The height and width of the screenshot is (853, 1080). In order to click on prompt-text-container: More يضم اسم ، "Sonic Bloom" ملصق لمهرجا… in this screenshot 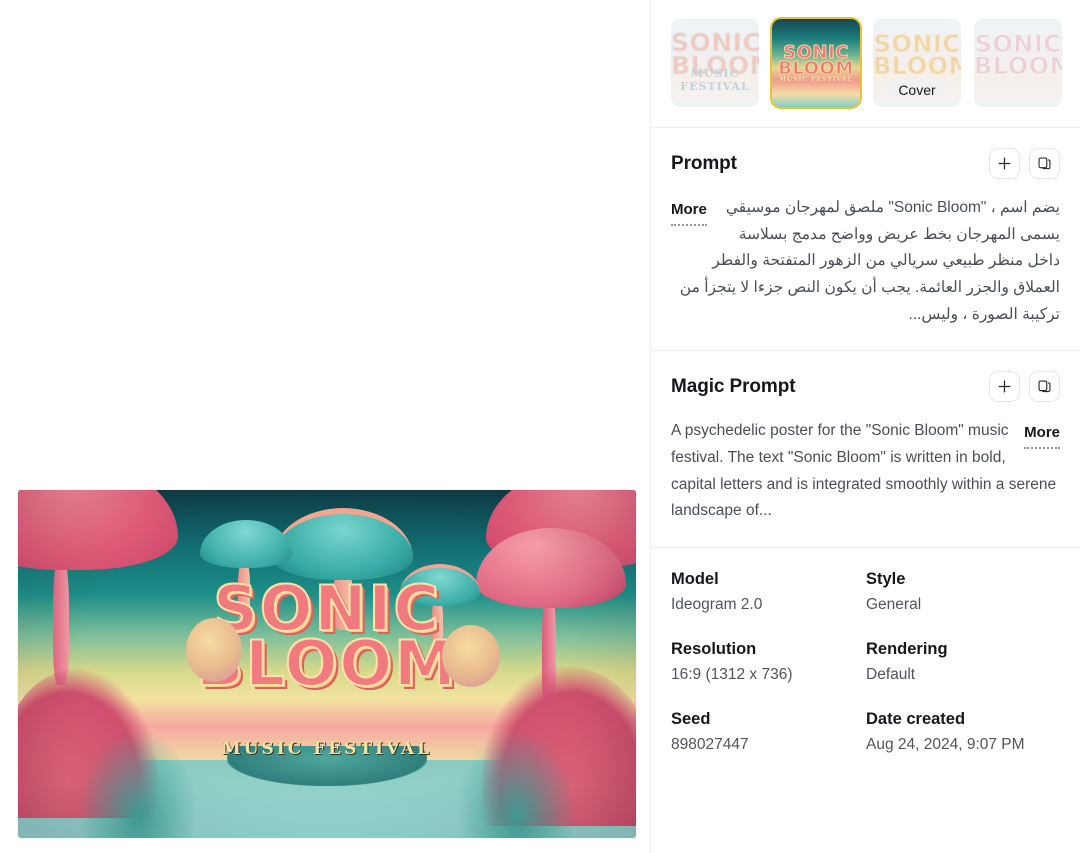, I will do `click(865, 261)`.